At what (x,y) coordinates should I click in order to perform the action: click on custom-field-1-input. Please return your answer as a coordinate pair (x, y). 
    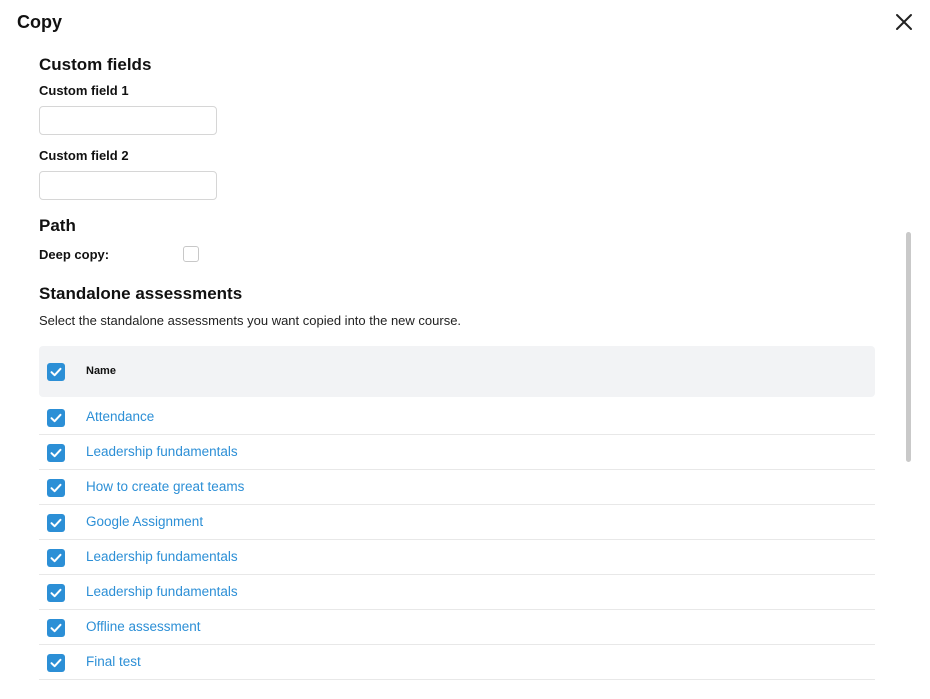
    Looking at the image, I should click on (128, 120).